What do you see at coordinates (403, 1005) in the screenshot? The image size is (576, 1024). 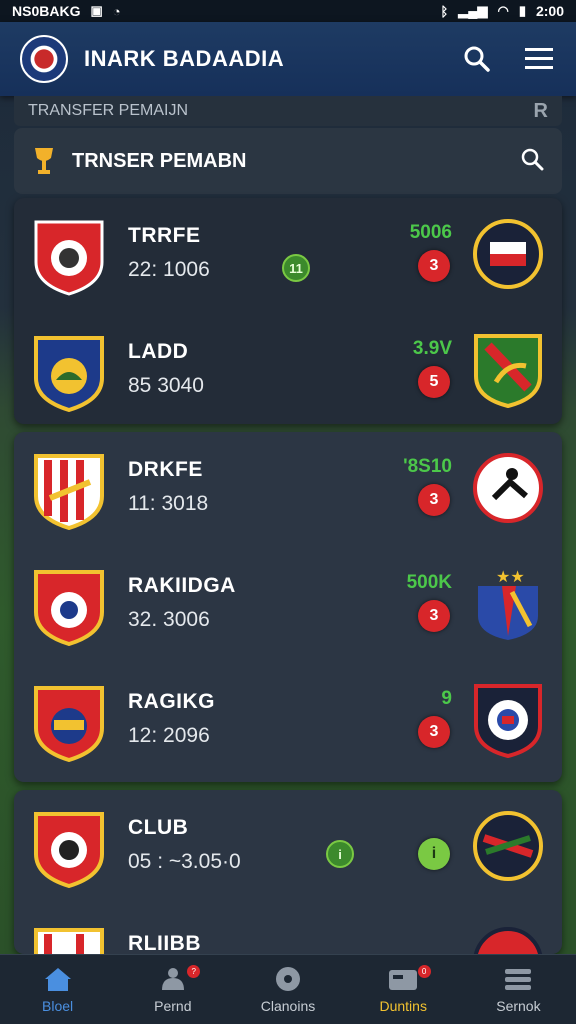 I see `nav-label: Duntins` at bounding box center [403, 1005].